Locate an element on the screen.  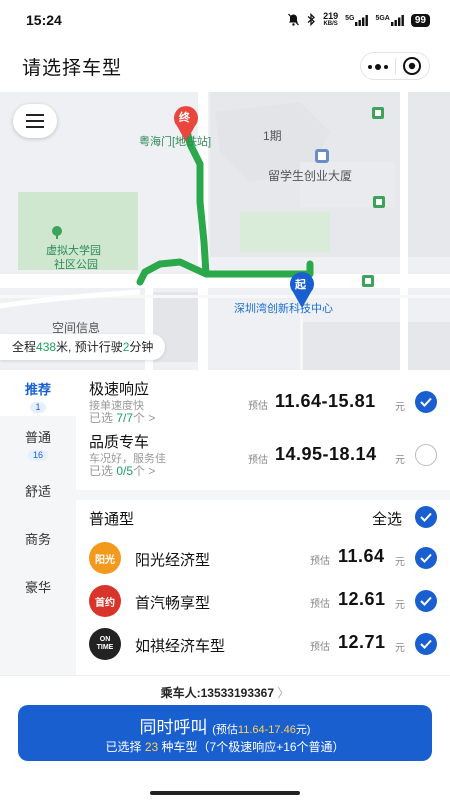
map-label-tech-center: 深圳湾创新科技中心 is located at coordinates (283, 309).